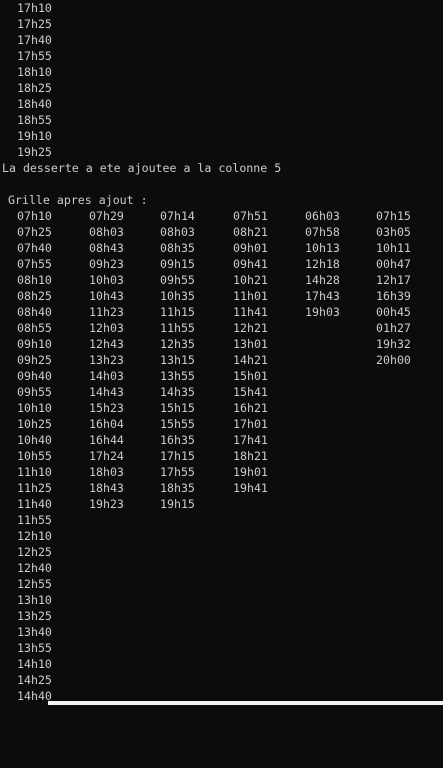 The height and width of the screenshot is (768, 443). What do you see at coordinates (177, 472) in the screenshot?
I see `grid-cell: 17h55` at bounding box center [177, 472].